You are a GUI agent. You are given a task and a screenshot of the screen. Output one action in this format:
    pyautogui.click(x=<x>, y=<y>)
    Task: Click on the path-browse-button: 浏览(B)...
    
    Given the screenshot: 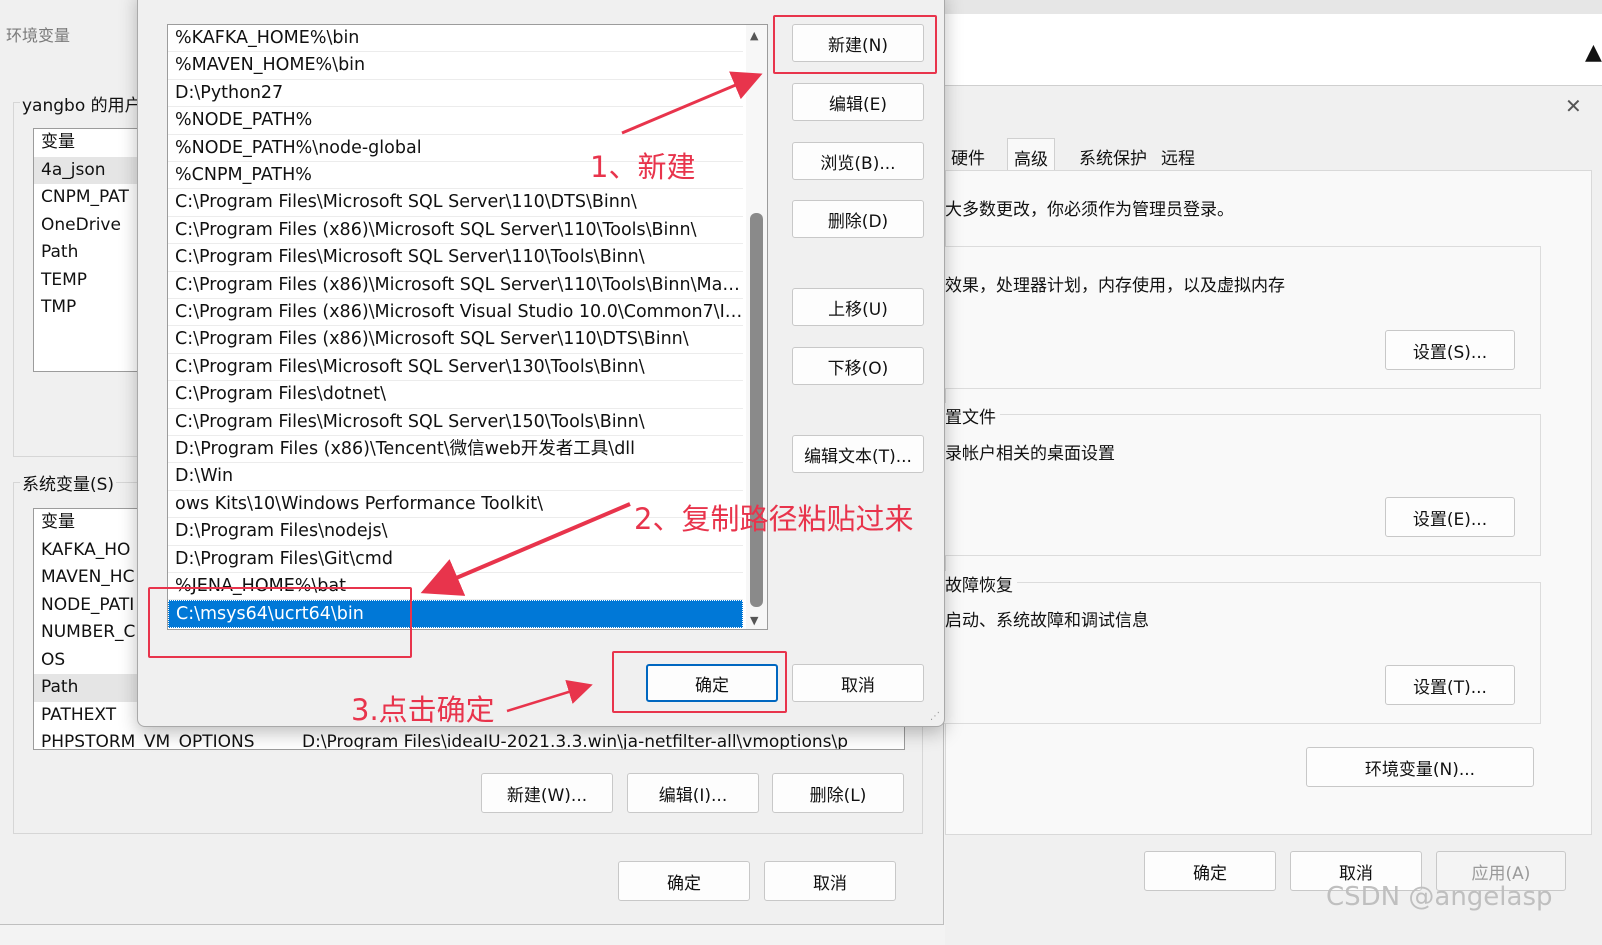 What is the action you would take?
    pyautogui.click(x=858, y=161)
    